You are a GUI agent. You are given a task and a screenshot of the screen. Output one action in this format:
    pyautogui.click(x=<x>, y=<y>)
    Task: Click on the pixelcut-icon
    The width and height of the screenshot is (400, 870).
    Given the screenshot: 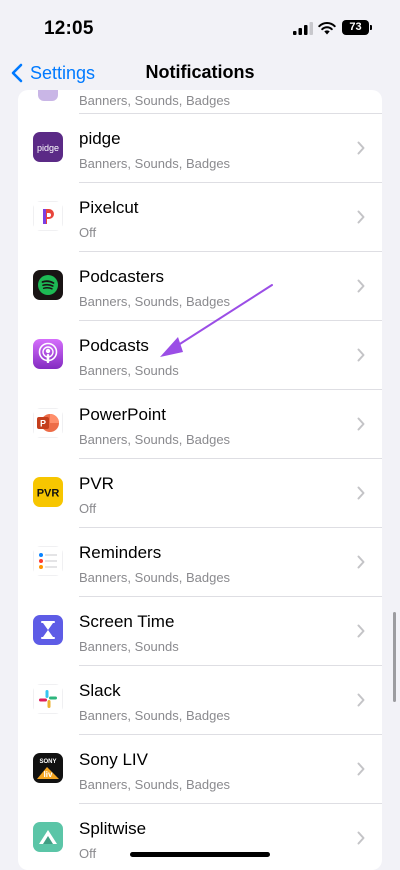 What is the action you would take?
    pyautogui.click(x=48, y=216)
    